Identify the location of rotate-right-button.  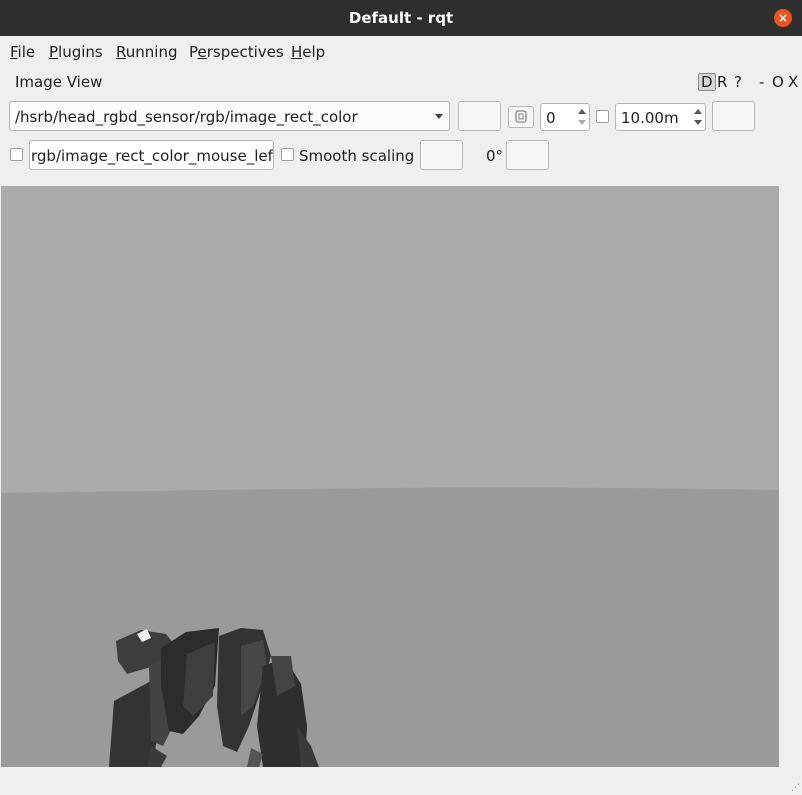
(527, 155).